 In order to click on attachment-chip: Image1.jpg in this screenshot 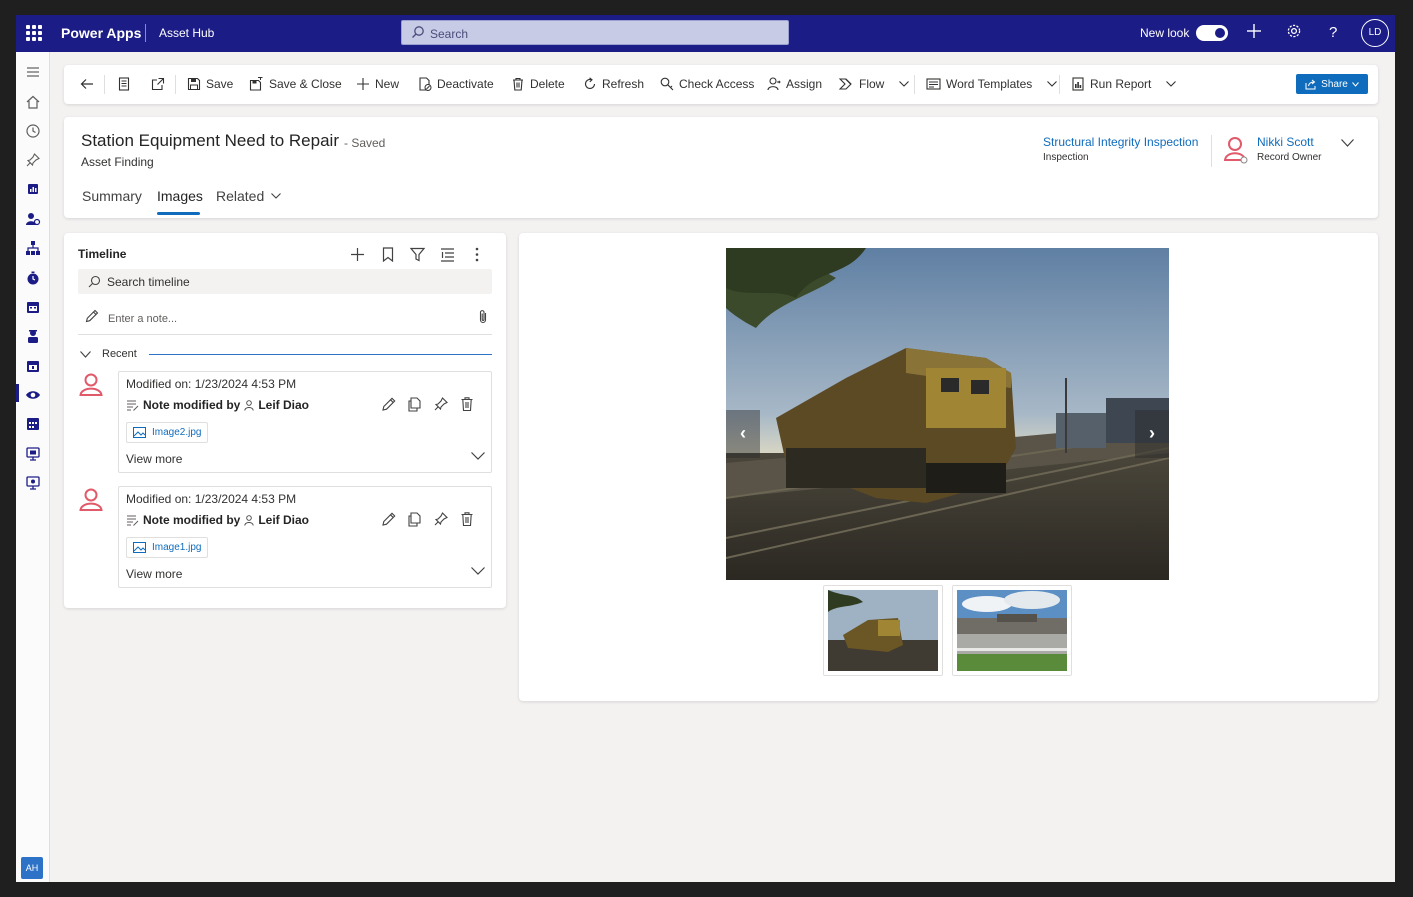, I will do `click(167, 547)`.